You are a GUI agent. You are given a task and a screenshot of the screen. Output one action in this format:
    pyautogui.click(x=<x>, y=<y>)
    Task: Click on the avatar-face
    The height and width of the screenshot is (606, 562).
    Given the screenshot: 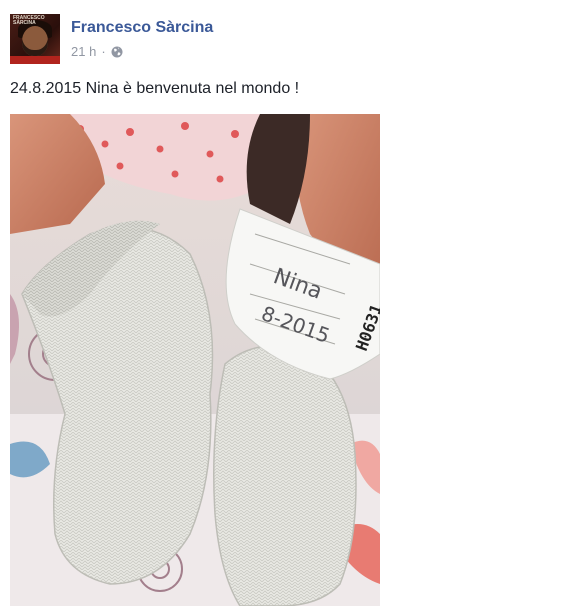 What is the action you would take?
    pyautogui.click(x=35, y=41)
    